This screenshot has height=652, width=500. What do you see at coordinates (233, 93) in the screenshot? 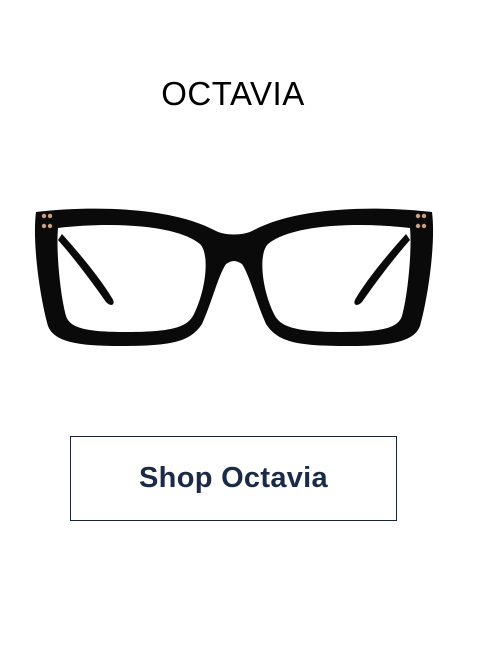
I see `product-title: OCTAVIA` at bounding box center [233, 93].